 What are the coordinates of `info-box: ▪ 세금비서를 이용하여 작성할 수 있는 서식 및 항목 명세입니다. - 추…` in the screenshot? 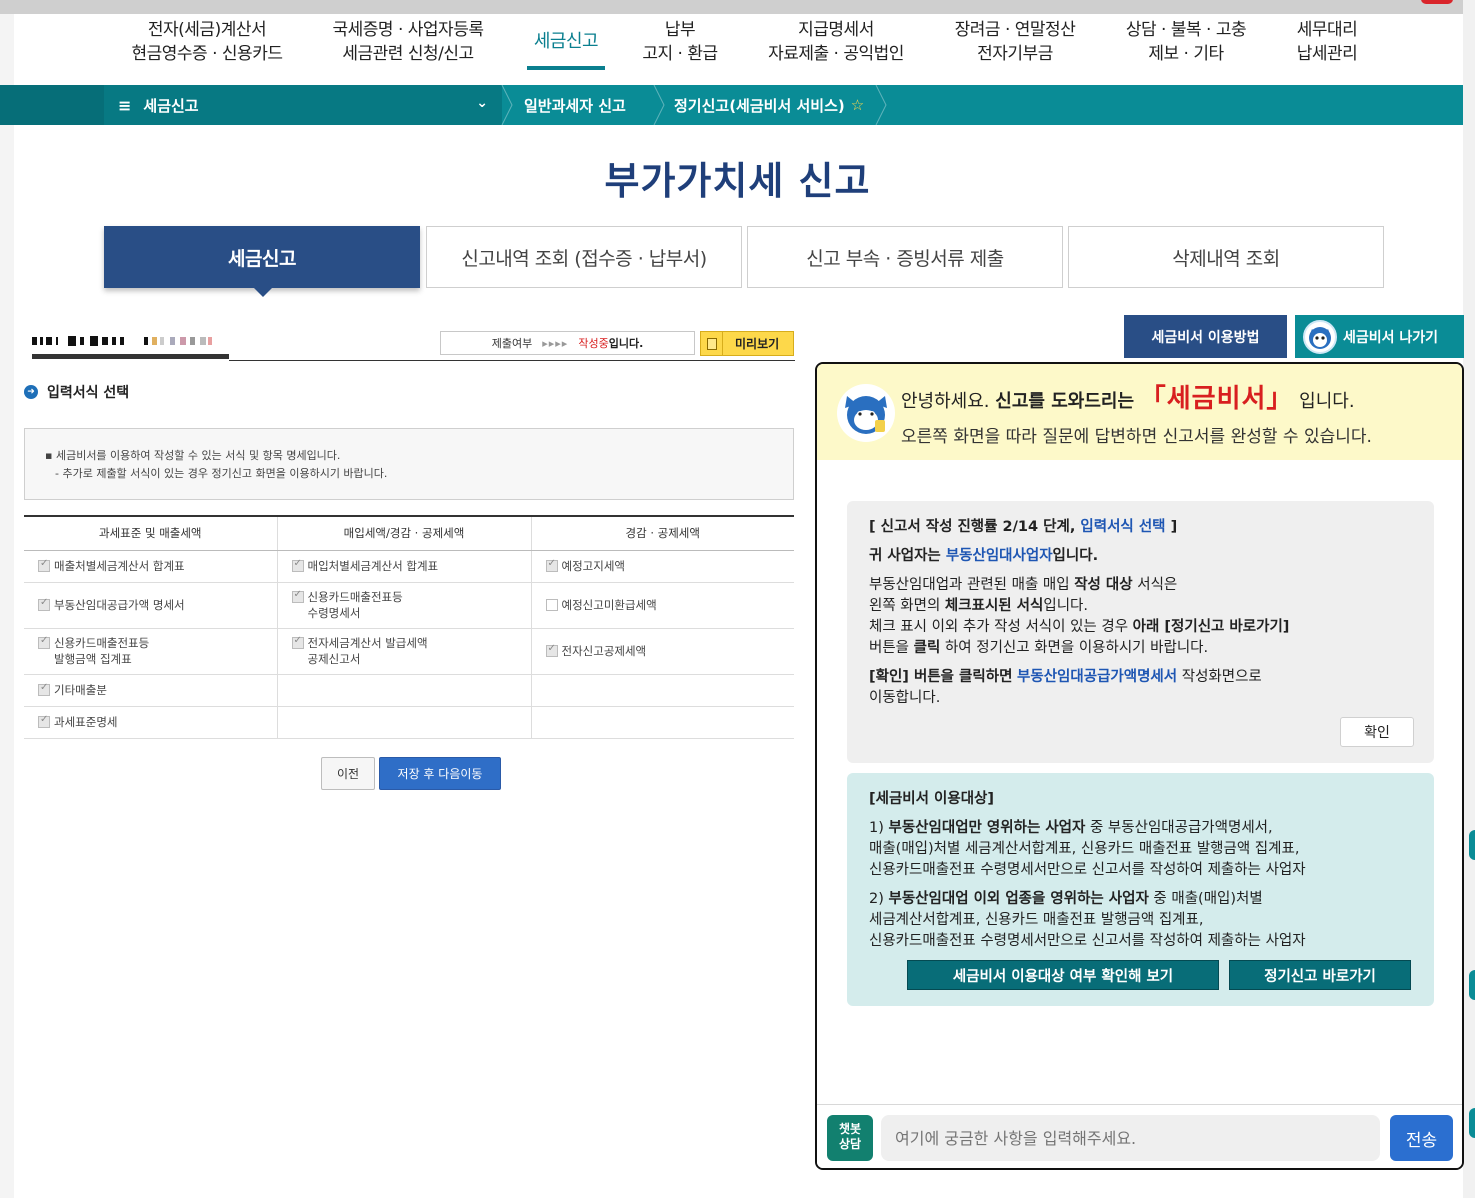 It's located at (409, 464).